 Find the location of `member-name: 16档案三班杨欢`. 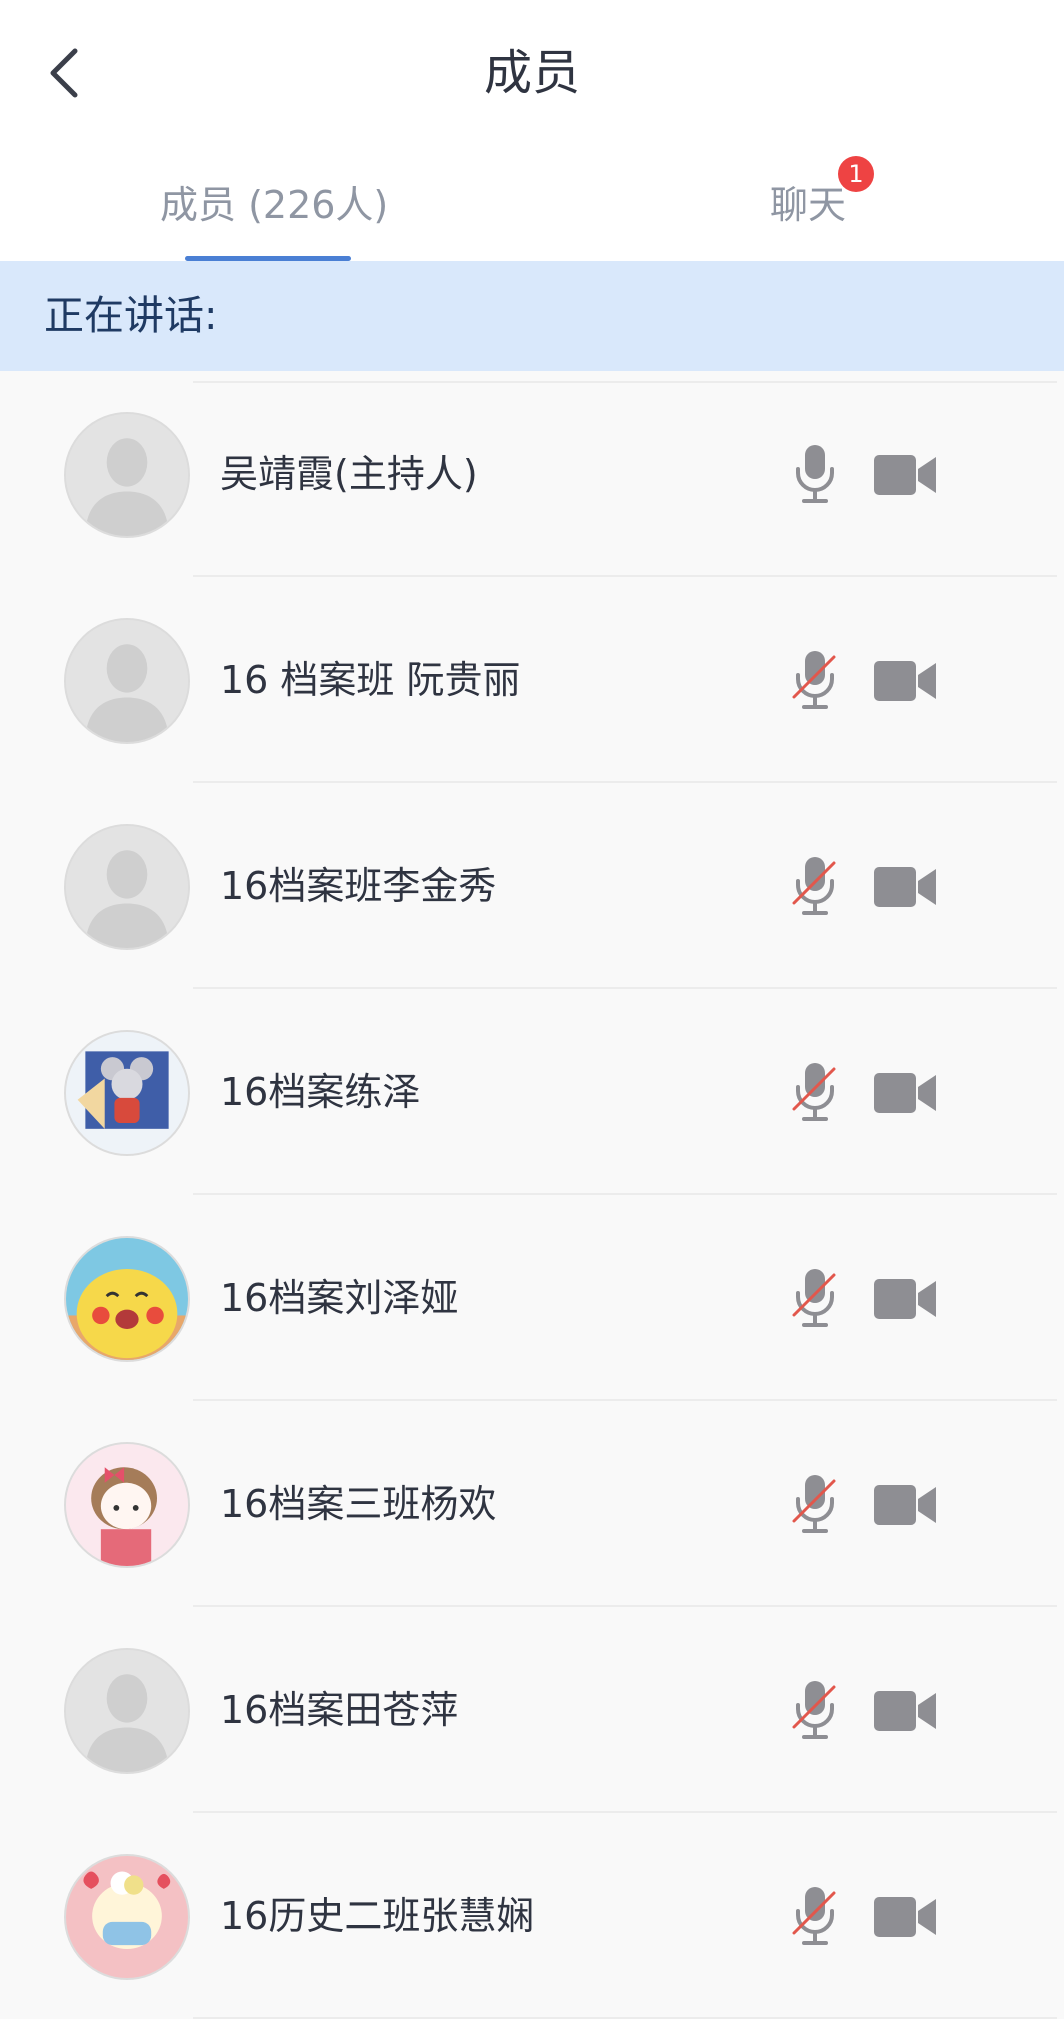

member-name: 16档案三班杨欢 is located at coordinates (358, 1504).